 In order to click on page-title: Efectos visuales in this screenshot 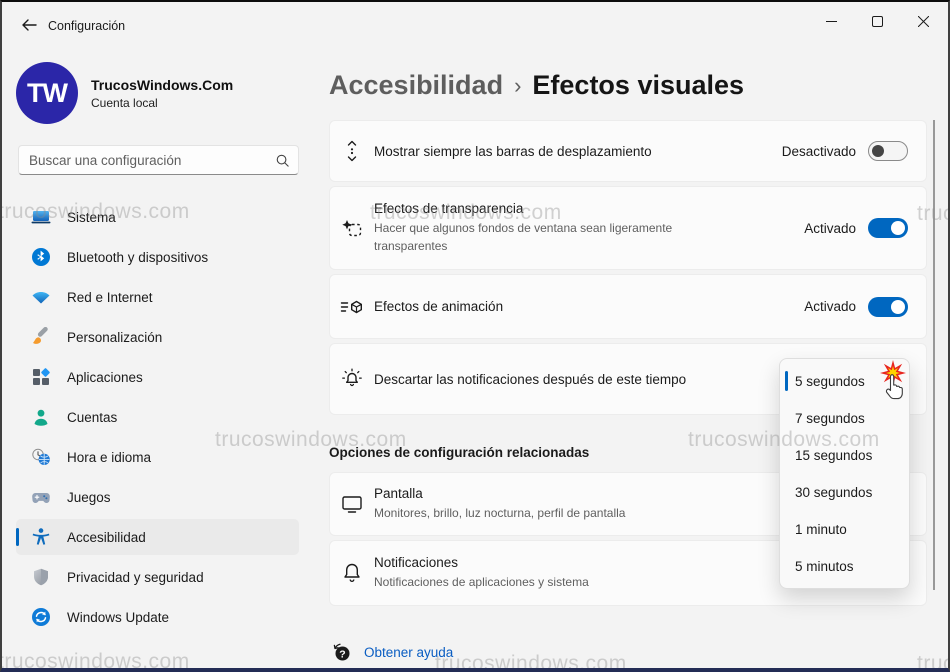, I will do `click(638, 84)`.